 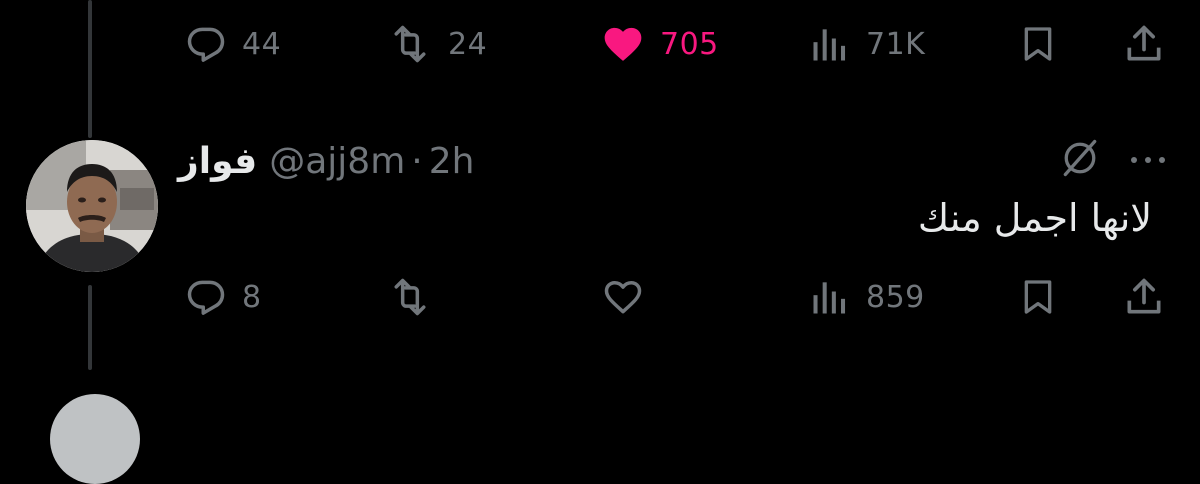 I want to click on thread-line-top, so click(x=90, y=69).